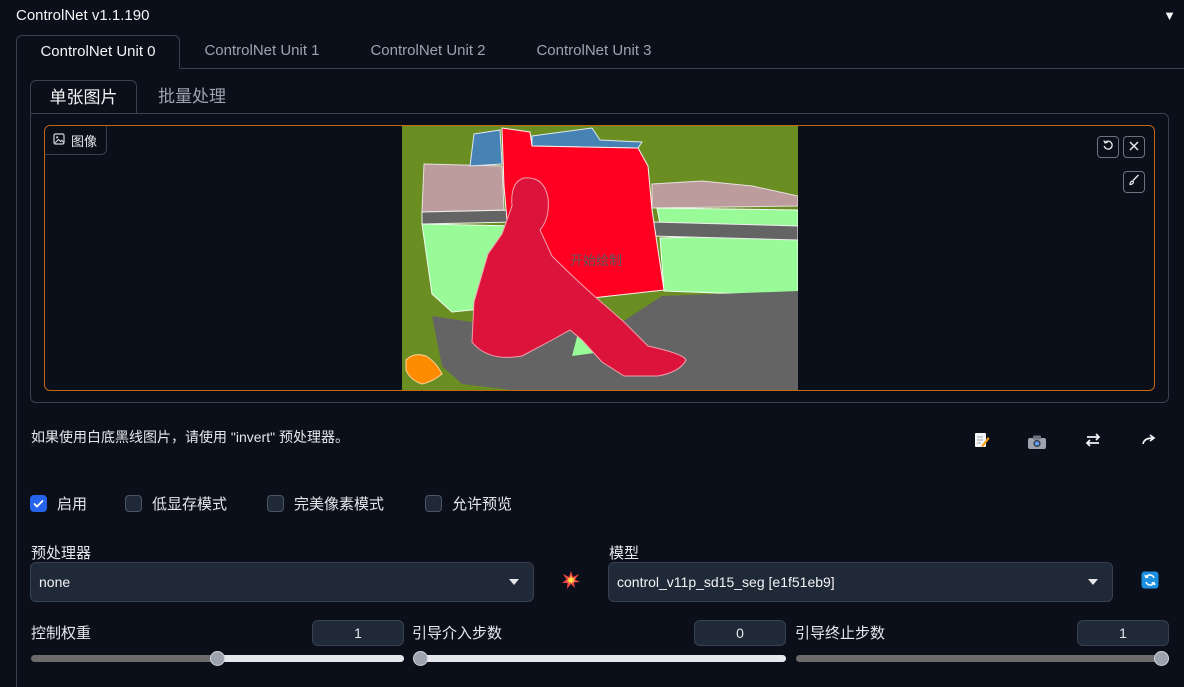 The width and height of the screenshot is (1184, 687). What do you see at coordinates (190, 504) in the screenshot?
I see `checkbox-label: 低显存模式` at bounding box center [190, 504].